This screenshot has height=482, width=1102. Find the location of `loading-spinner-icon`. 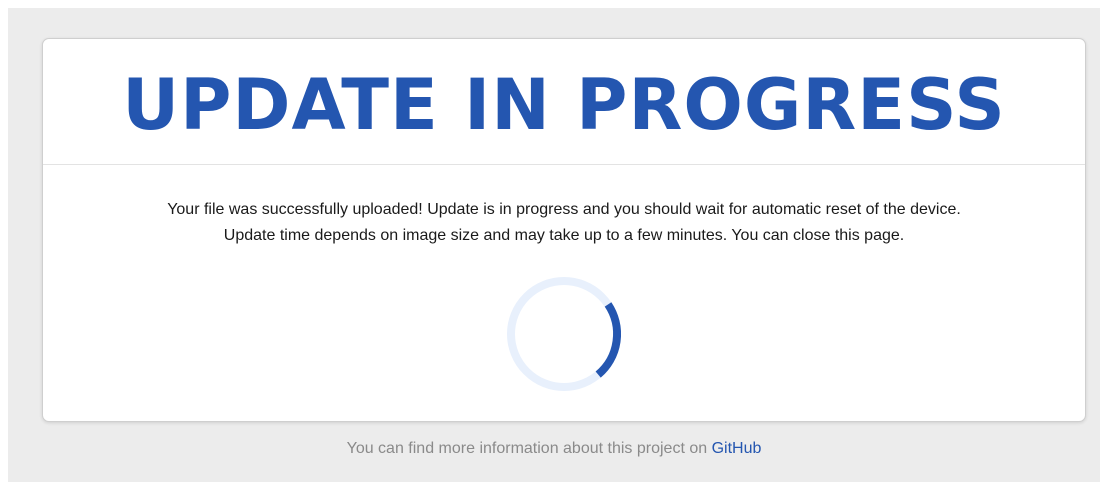

loading-spinner-icon is located at coordinates (564, 334).